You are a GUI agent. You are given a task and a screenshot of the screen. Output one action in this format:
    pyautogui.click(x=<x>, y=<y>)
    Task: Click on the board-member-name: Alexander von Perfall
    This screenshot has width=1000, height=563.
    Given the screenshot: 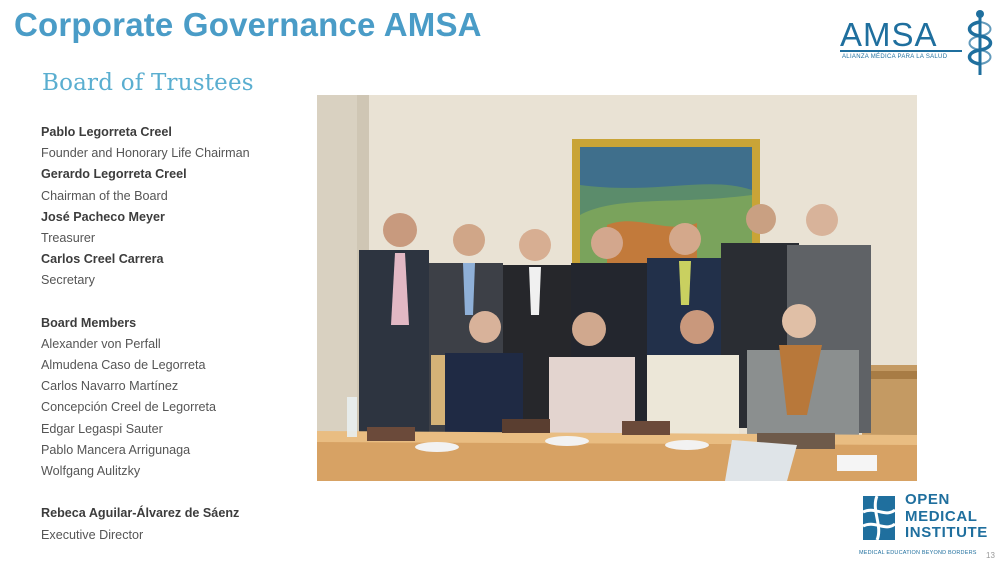 What is the action you would take?
    pyautogui.click(x=101, y=343)
    